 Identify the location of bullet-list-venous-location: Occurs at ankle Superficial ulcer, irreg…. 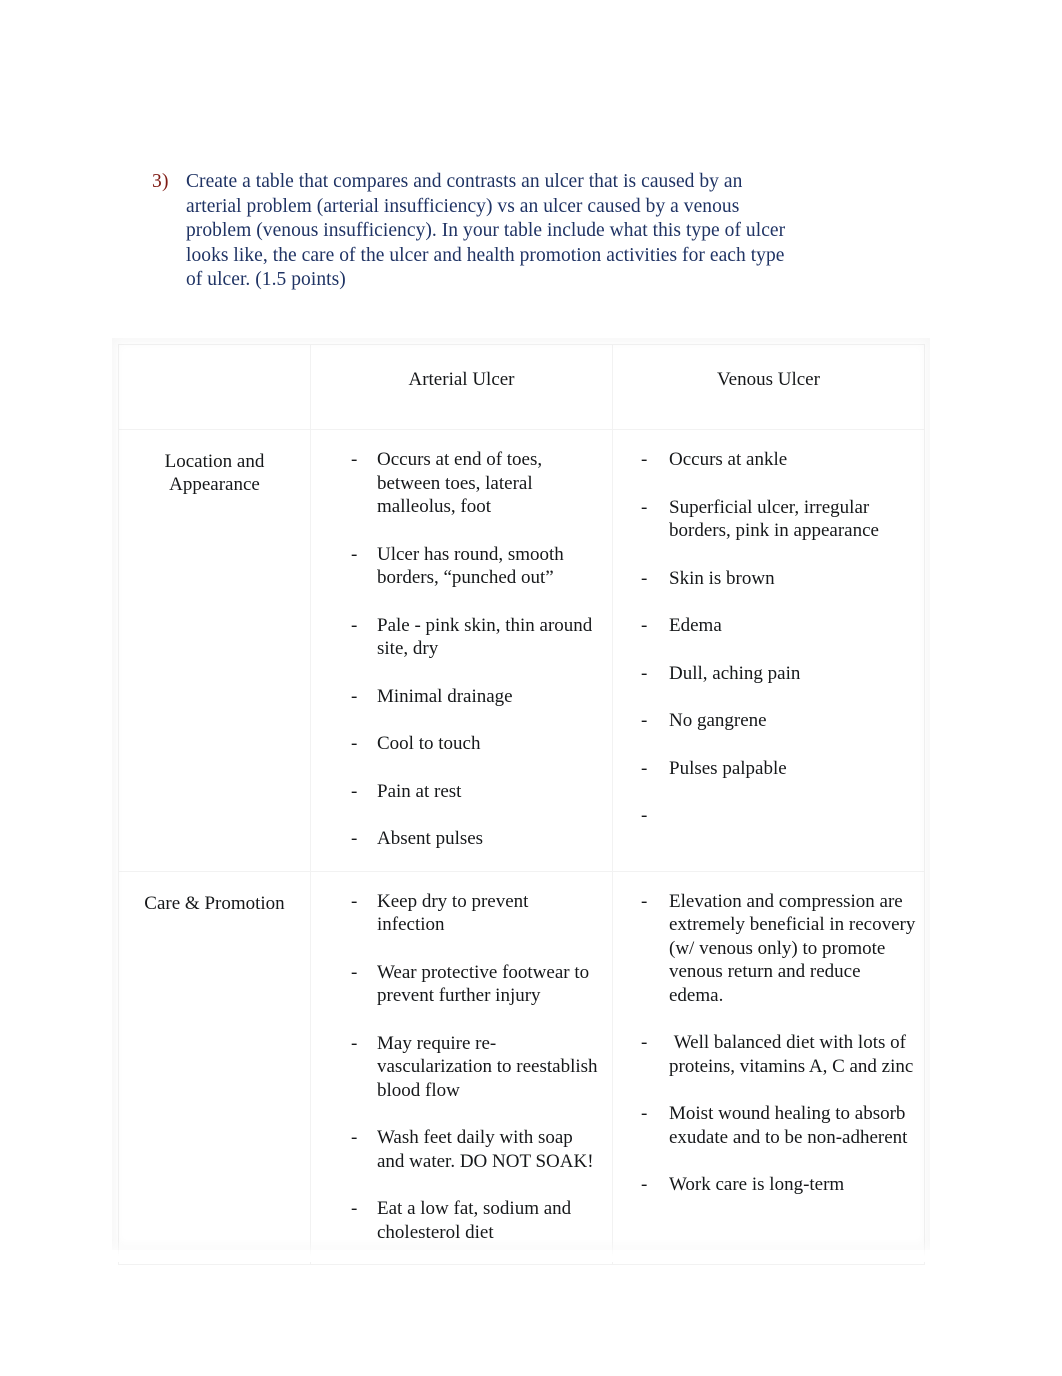
(768, 632).